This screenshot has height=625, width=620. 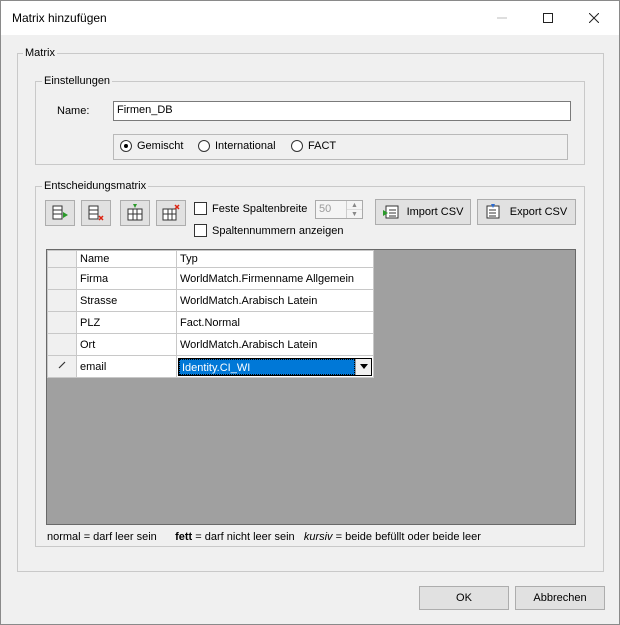 I want to click on typ-dropdown-value: Identity.CI_WI, so click(x=267, y=366).